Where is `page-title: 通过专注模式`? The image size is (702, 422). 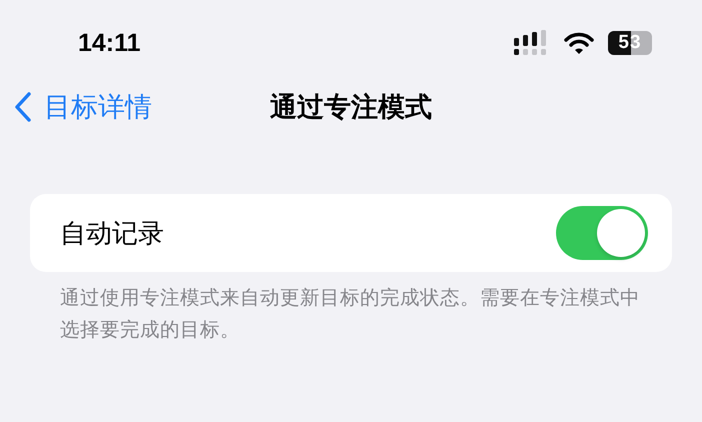
page-title: 通过专注模式 is located at coordinates (351, 108).